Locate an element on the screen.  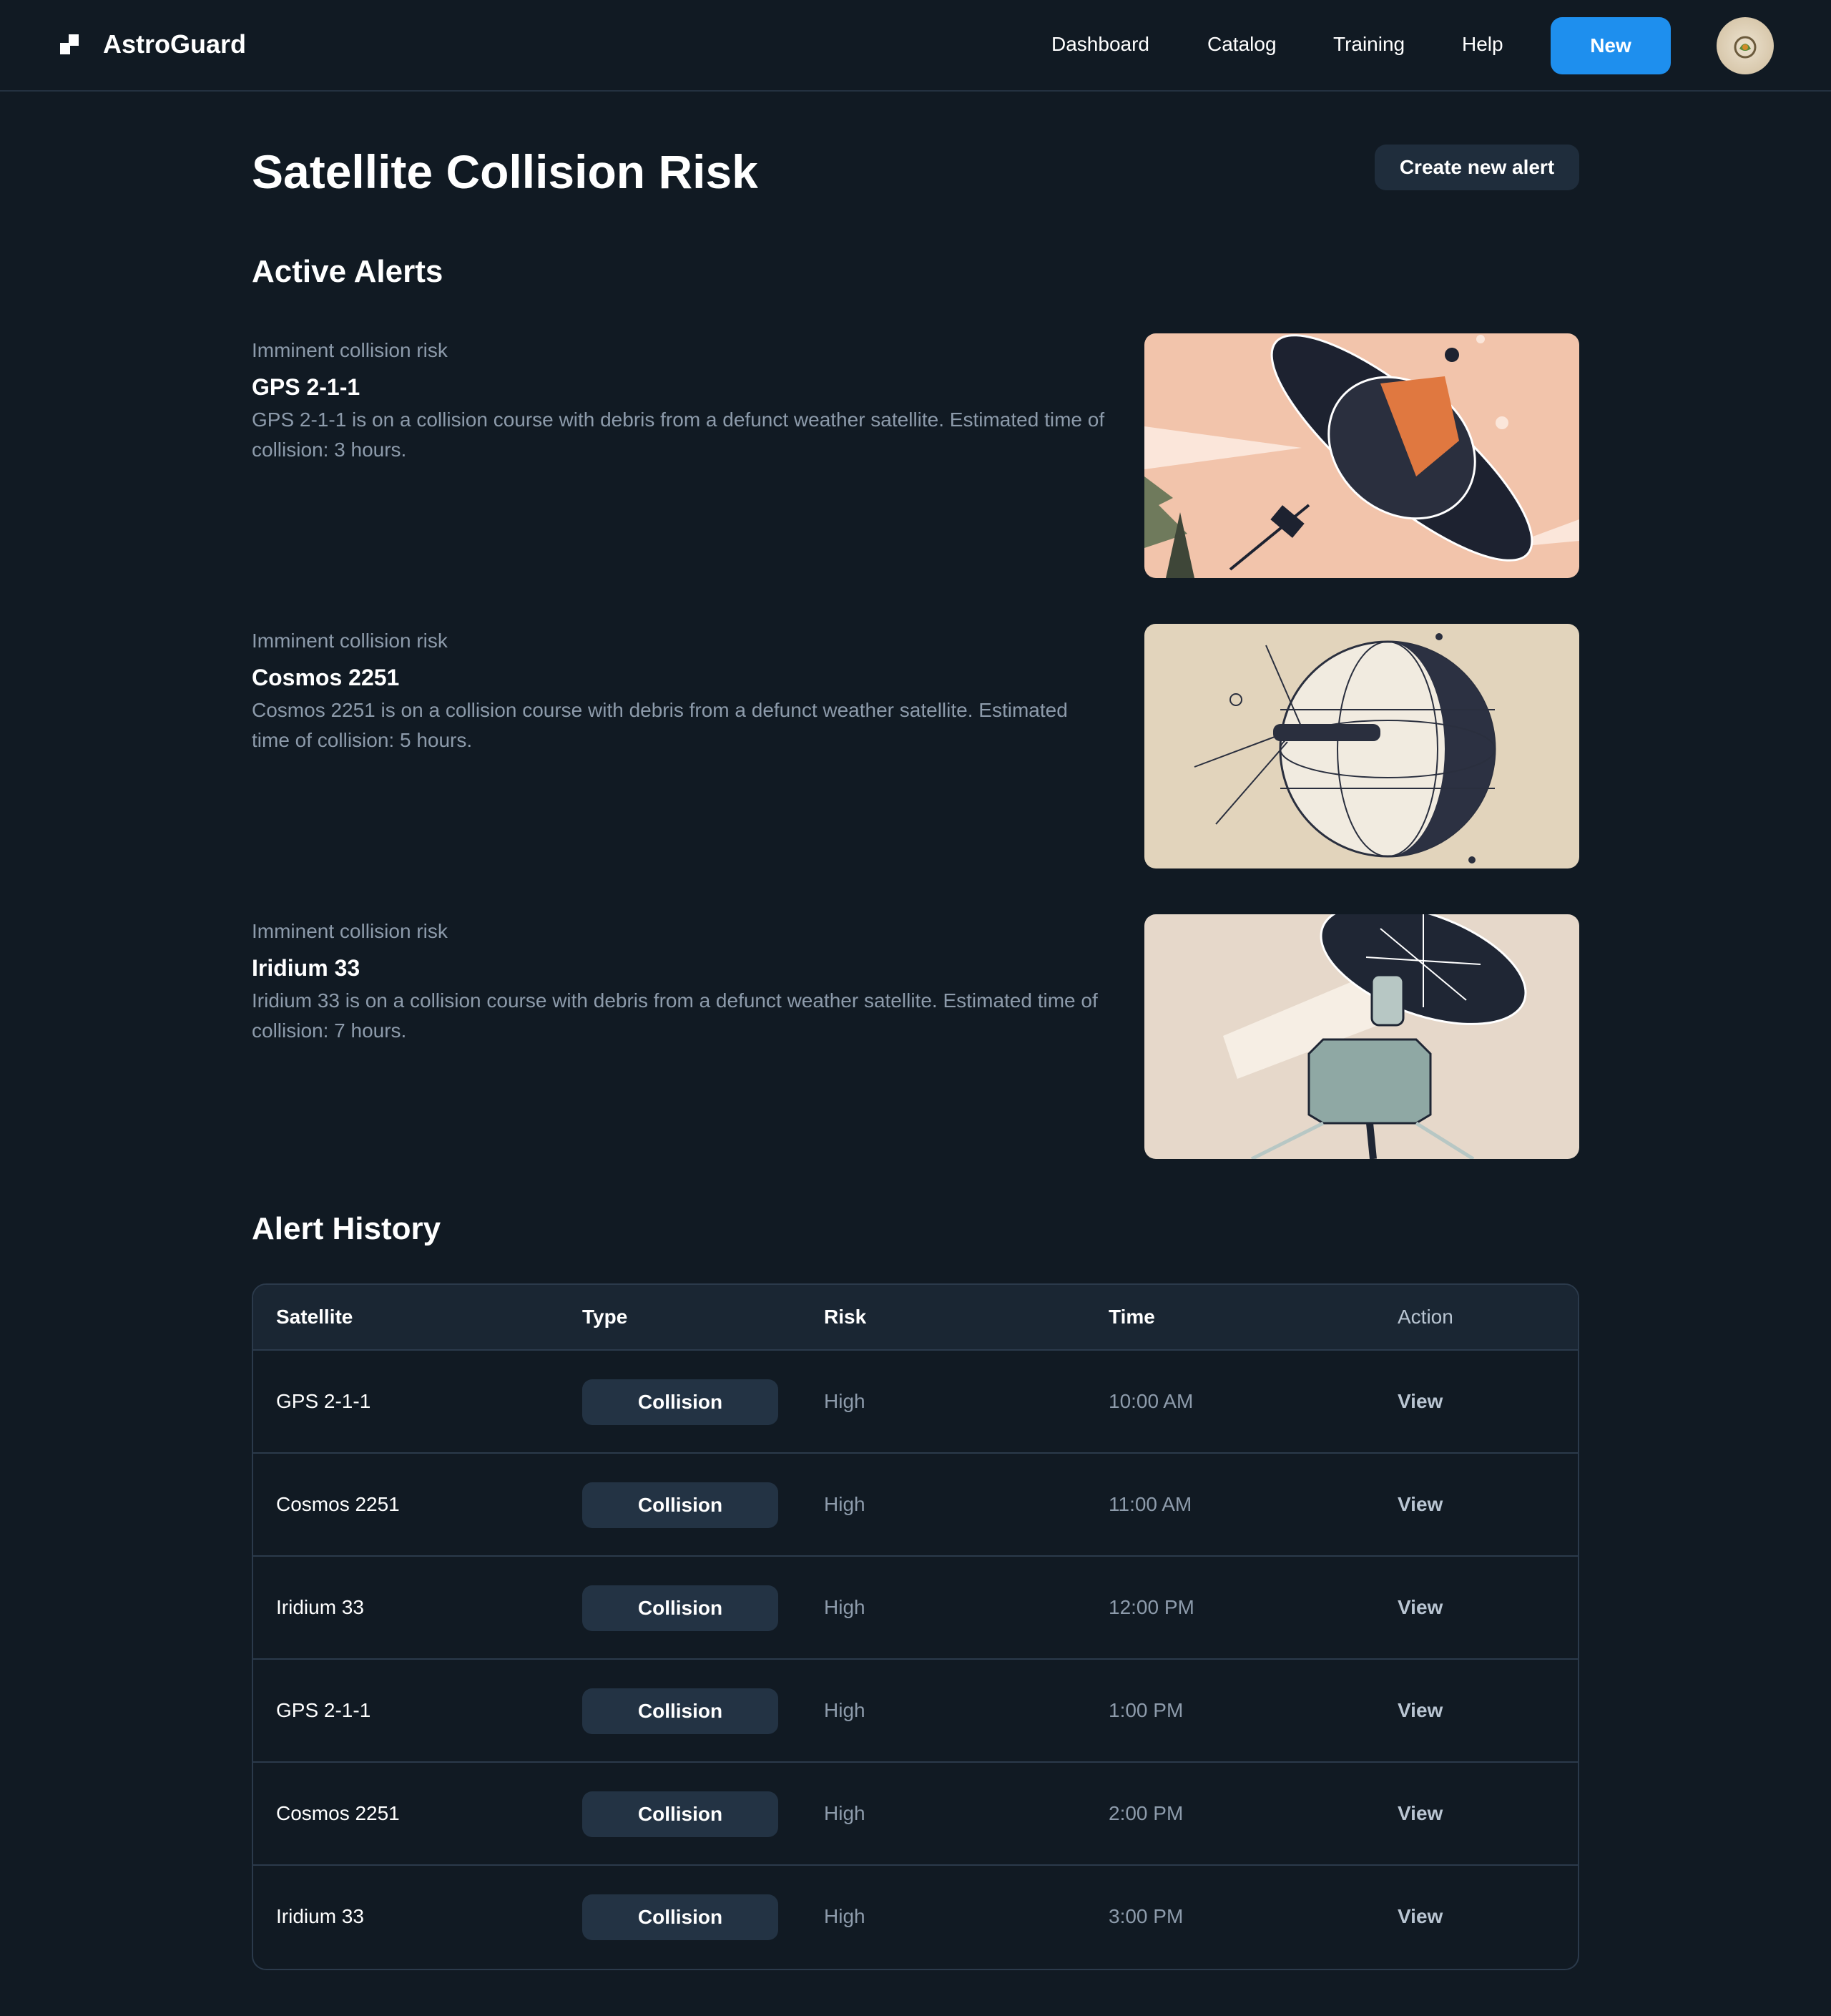
page-title: Satellite Collision Risk is located at coordinates (505, 171).